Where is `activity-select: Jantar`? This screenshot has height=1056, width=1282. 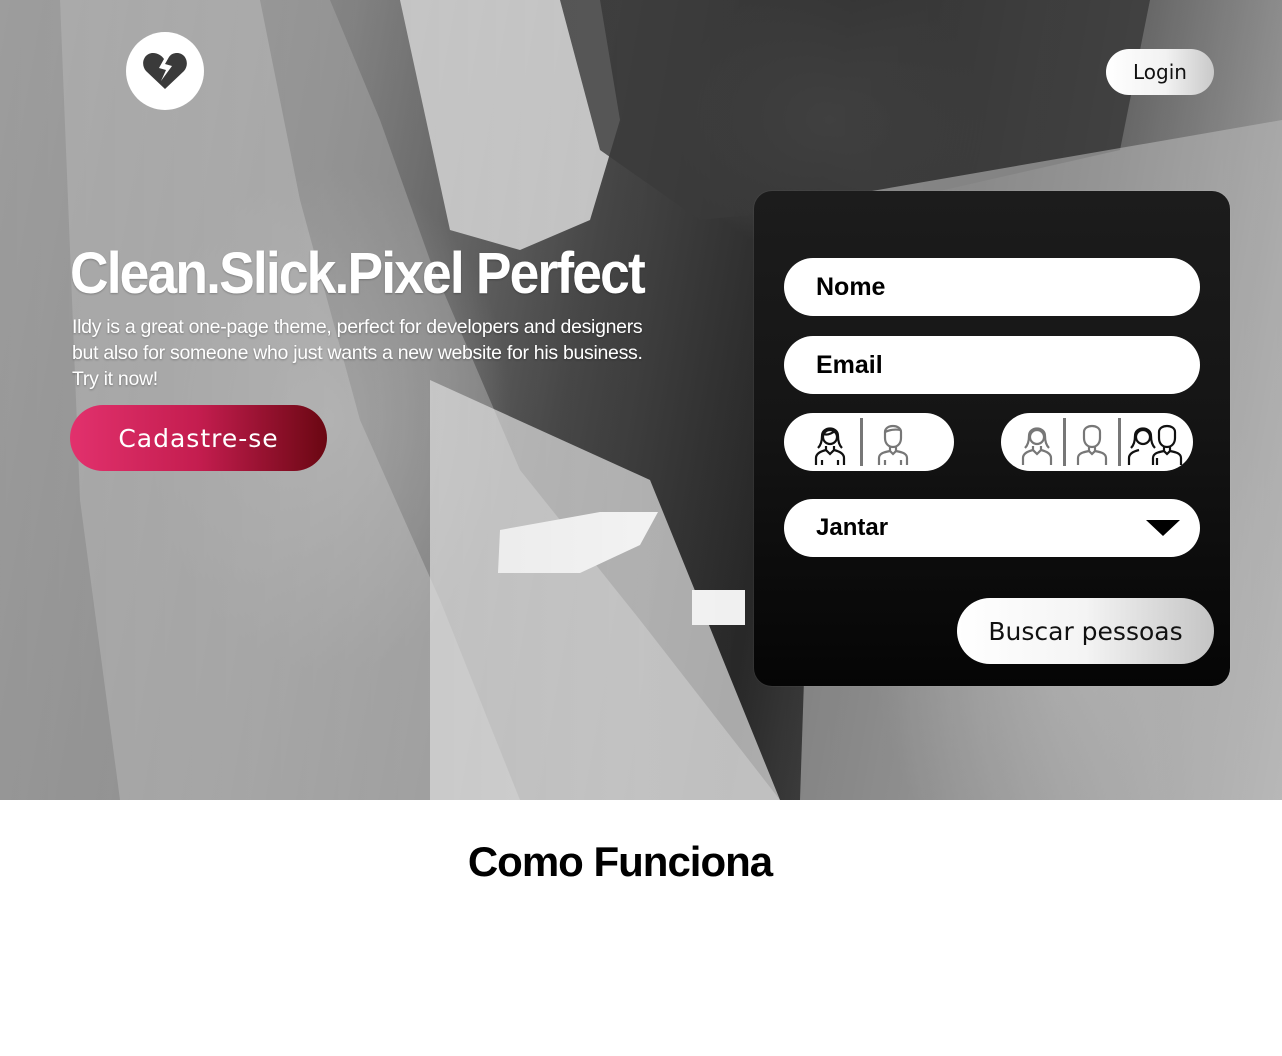 activity-select: Jantar is located at coordinates (992, 528).